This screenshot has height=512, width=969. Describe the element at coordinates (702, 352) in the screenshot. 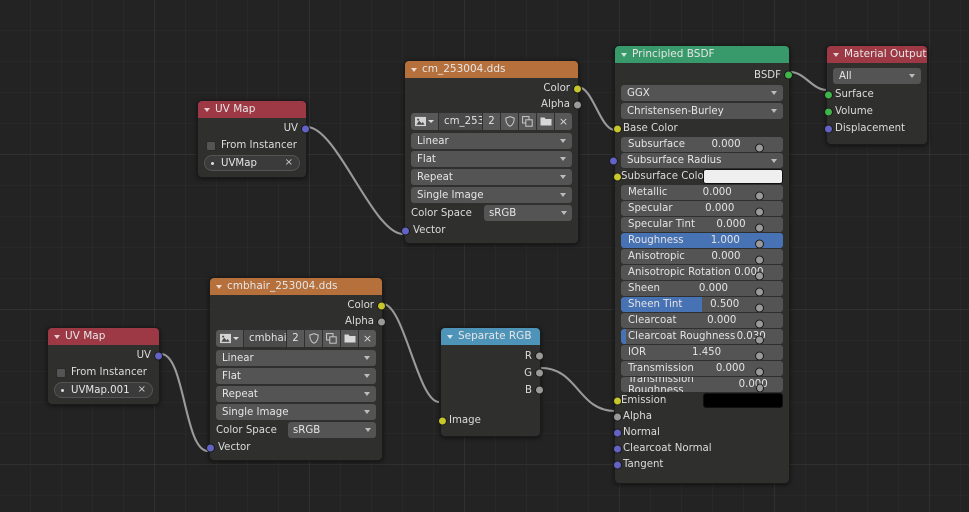

I see `slider-ior: IOR 1.450` at that location.